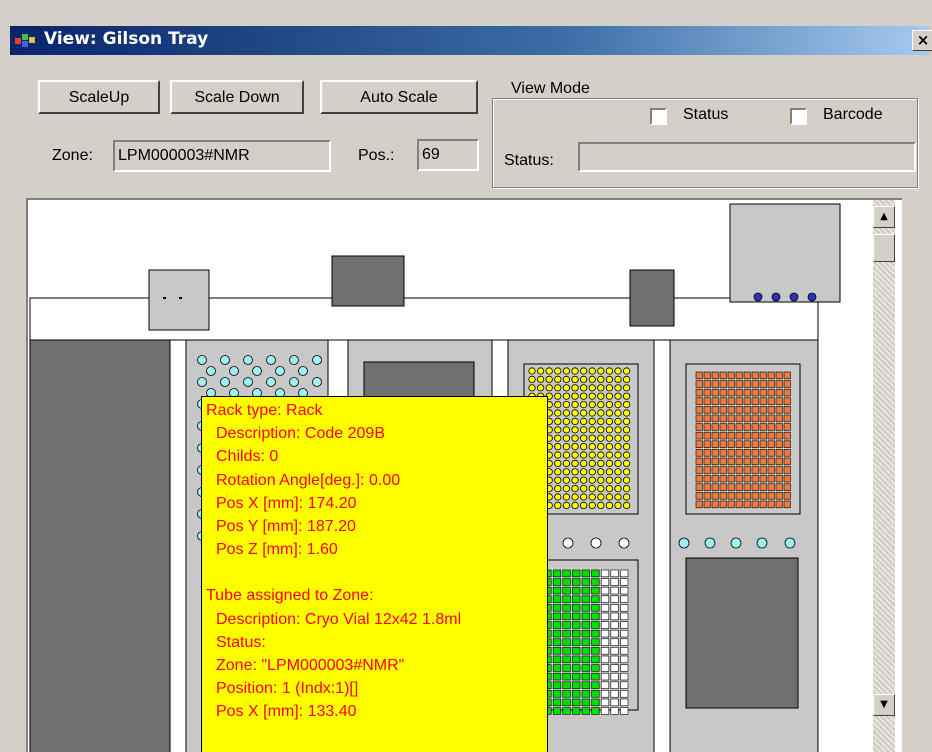 Image resolution: width=932 pixels, height=752 pixels. I want to click on rack-5-plate, so click(743, 439).